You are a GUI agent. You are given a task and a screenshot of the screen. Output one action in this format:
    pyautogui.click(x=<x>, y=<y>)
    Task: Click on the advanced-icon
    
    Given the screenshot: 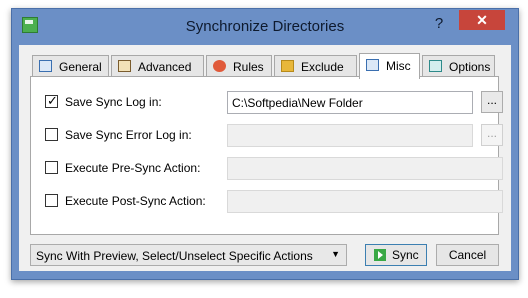 What is the action you would take?
    pyautogui.click(x=124, y=66)
    